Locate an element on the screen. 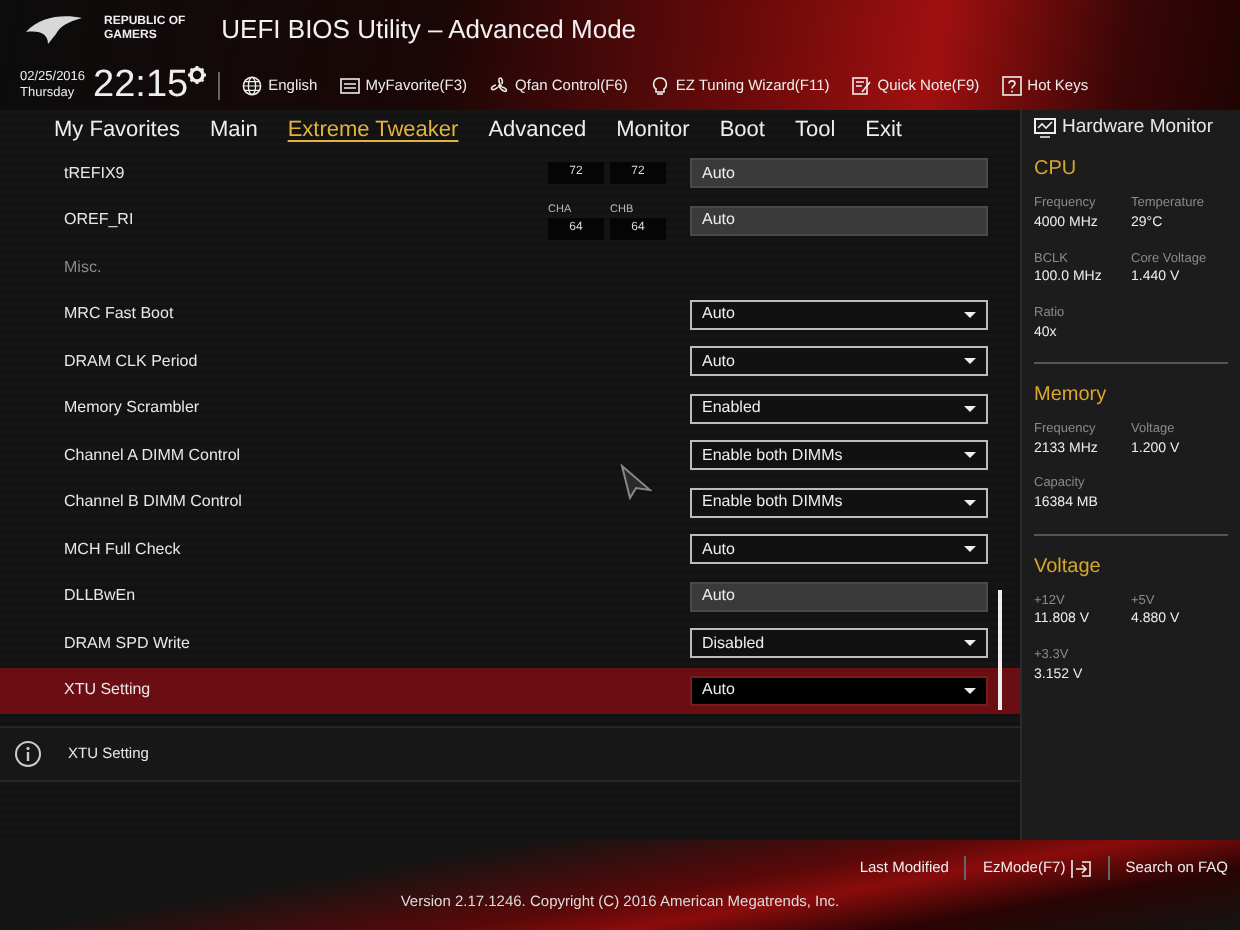 The width and height of the screenshot is (1240, 930). setting-label: DRAM SPD Write is located at coordinates (128, 643).